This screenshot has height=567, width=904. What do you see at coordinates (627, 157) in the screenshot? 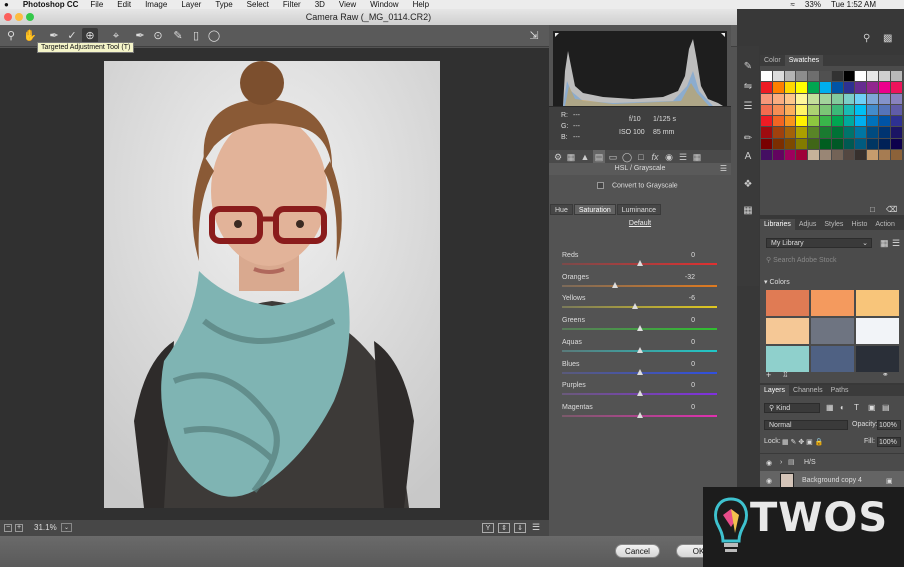
I see `lens-corrections-icon: ◯` at bounding box center [627, 157].